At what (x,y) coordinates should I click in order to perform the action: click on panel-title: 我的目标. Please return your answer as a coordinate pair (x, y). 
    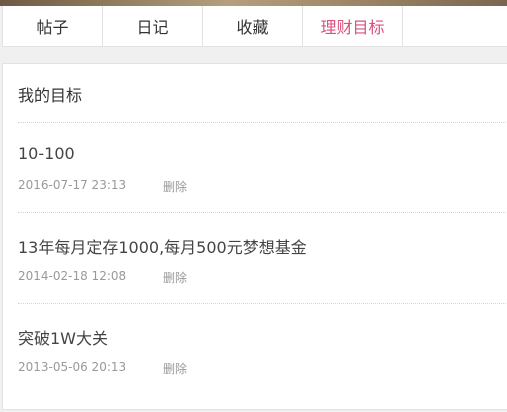
    Looking at the image, I should click on (50, 95).